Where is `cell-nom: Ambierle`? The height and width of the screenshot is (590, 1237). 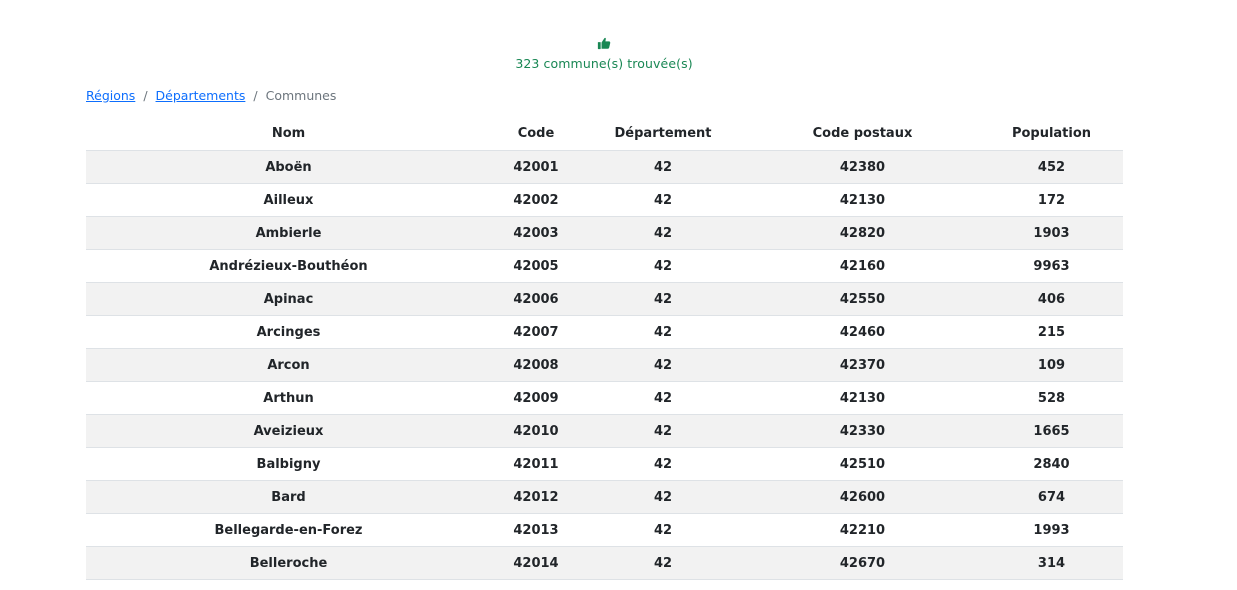
cell-nom: Ambierle is located at coordinates (288, 233).